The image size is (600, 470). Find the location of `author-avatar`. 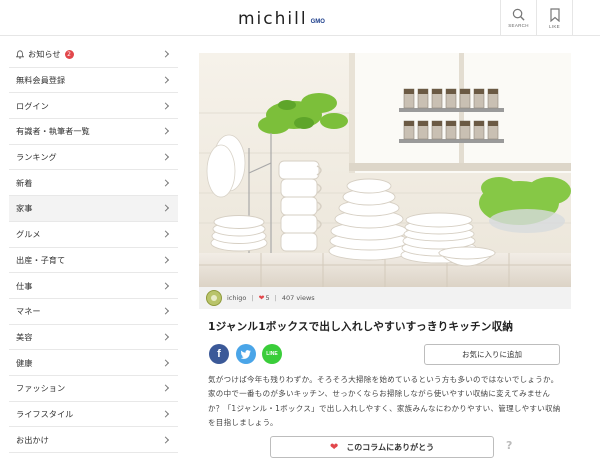

author-avatar is located at coordinates (214, 298).